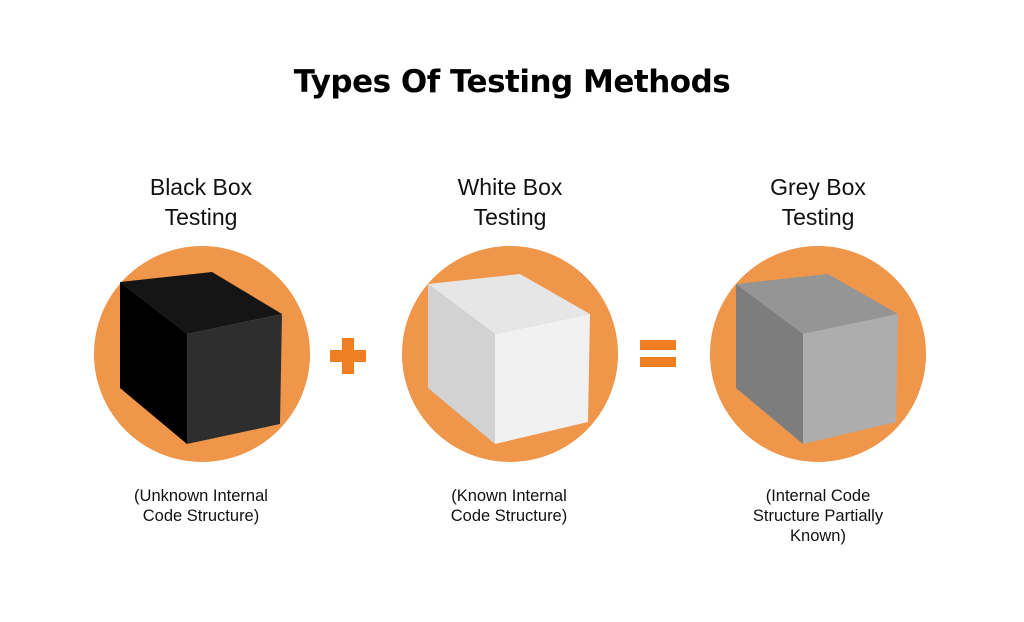  What do you see at coordinates (201, 506) in the screenshot?
I see `method-description: (Unknown Internal Code Structure)` at bounding box center [201, 506].